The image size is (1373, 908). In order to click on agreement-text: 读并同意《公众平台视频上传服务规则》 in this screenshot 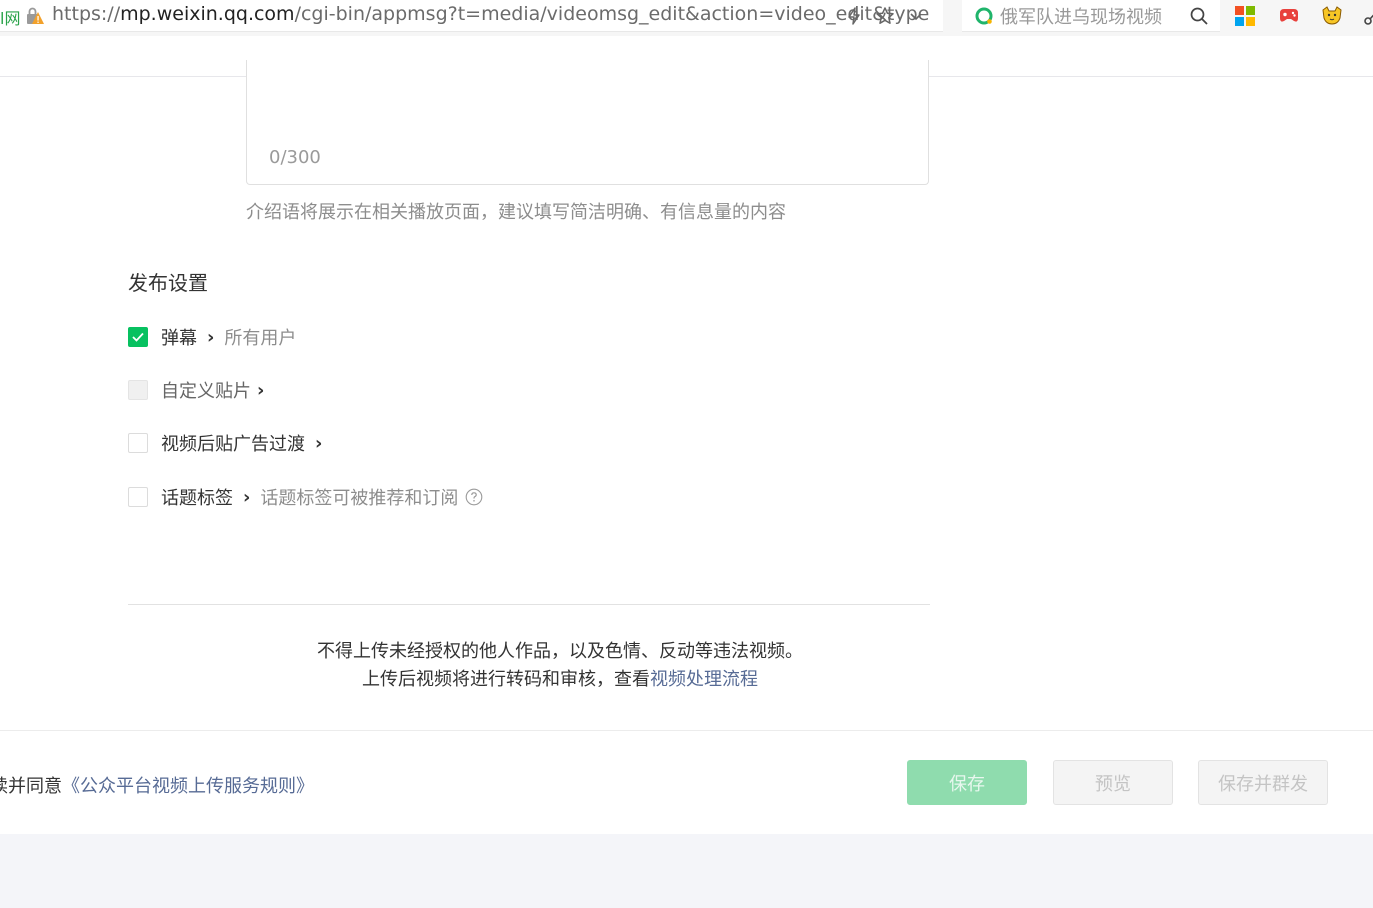, I will do `click(157, 786)`.